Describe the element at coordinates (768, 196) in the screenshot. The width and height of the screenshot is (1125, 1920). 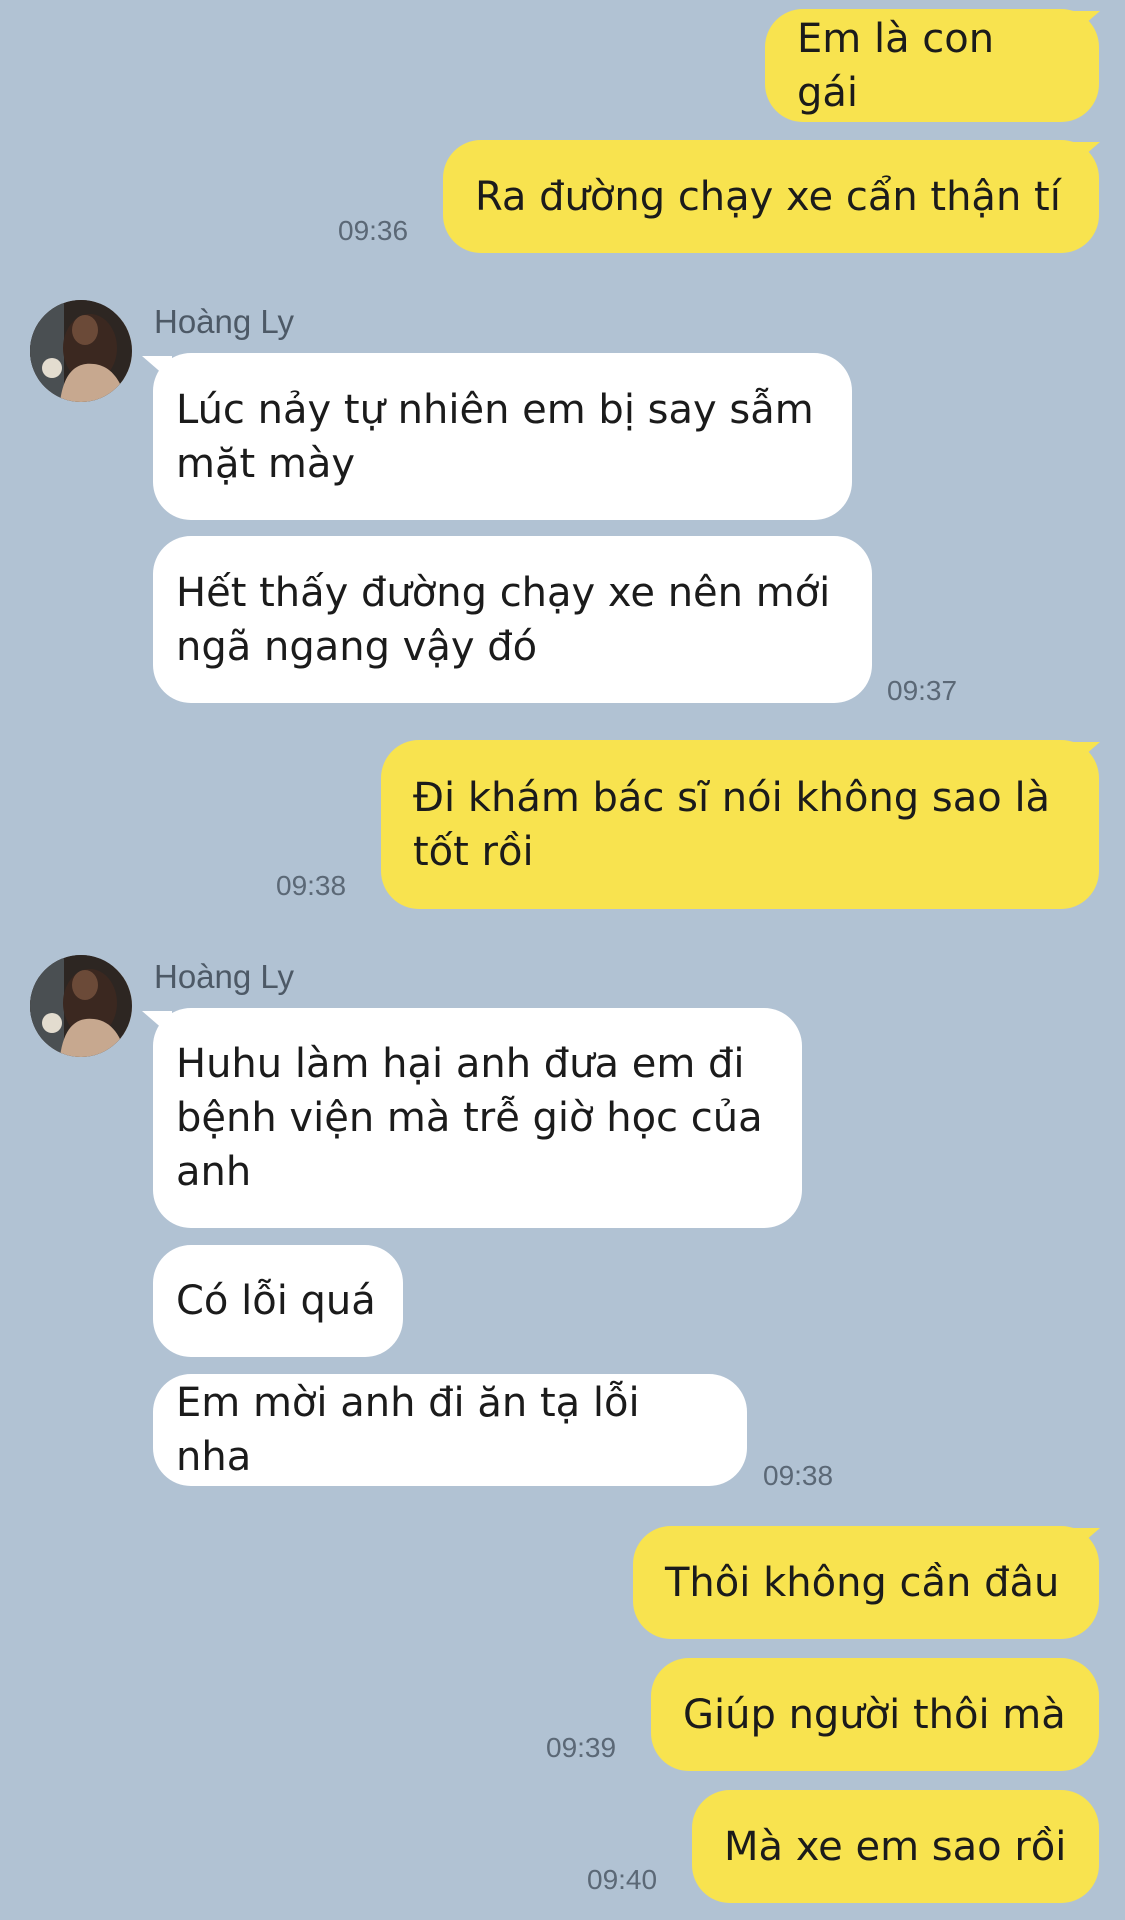
I see `message-text: Ra đường chạy xe cẩn thận tí` at that location.